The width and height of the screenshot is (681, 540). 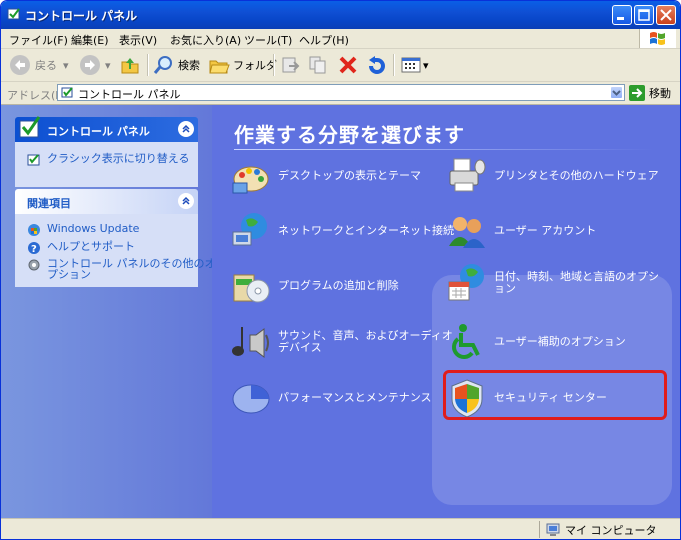 I want to click on switch-classic-view-link: クラシック表示に切り替える, so click(x=108, y=160).